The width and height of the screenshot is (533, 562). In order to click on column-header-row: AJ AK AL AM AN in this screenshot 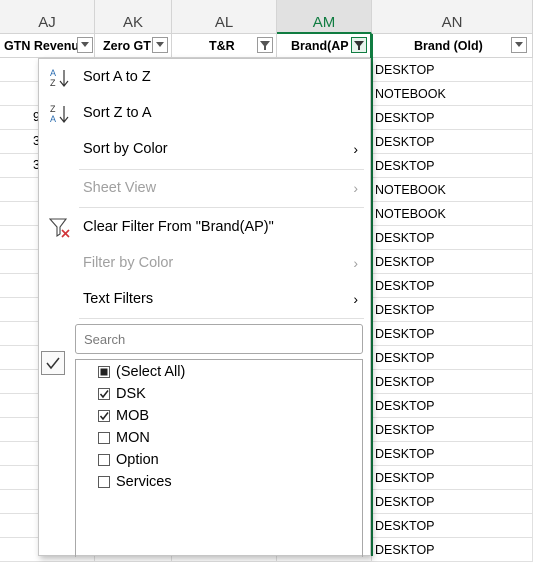, I will do `click(266, 17)`.